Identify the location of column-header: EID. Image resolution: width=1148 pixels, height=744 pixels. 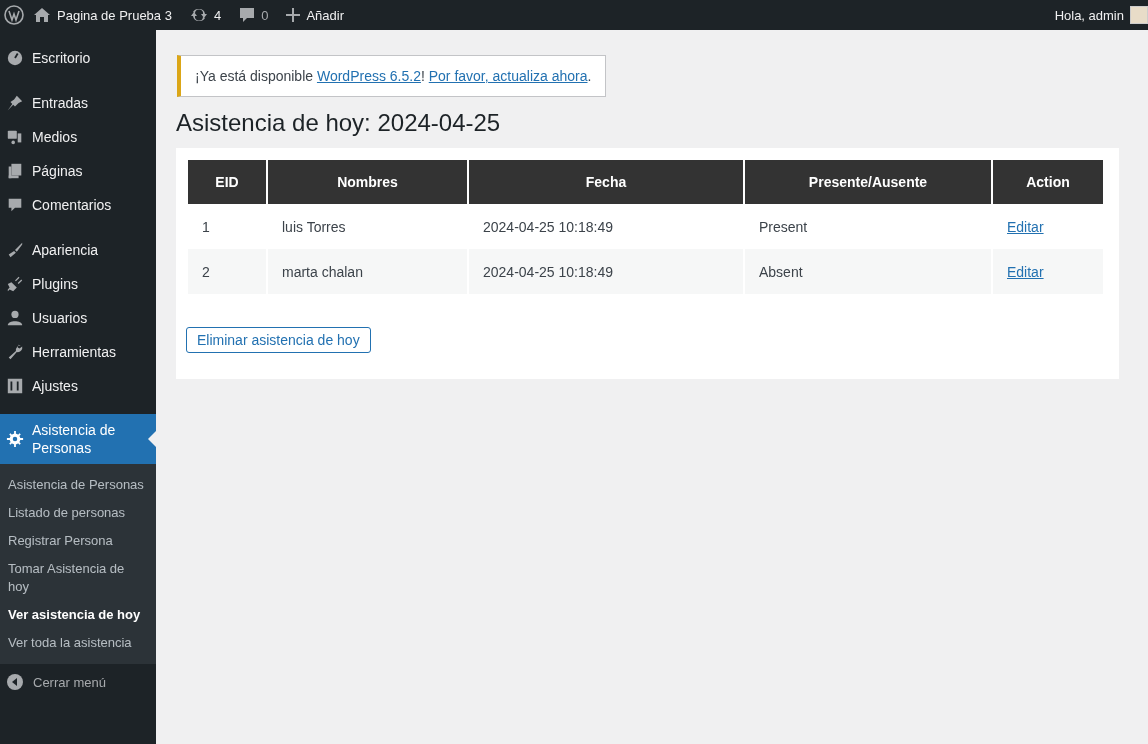
(227, 182).